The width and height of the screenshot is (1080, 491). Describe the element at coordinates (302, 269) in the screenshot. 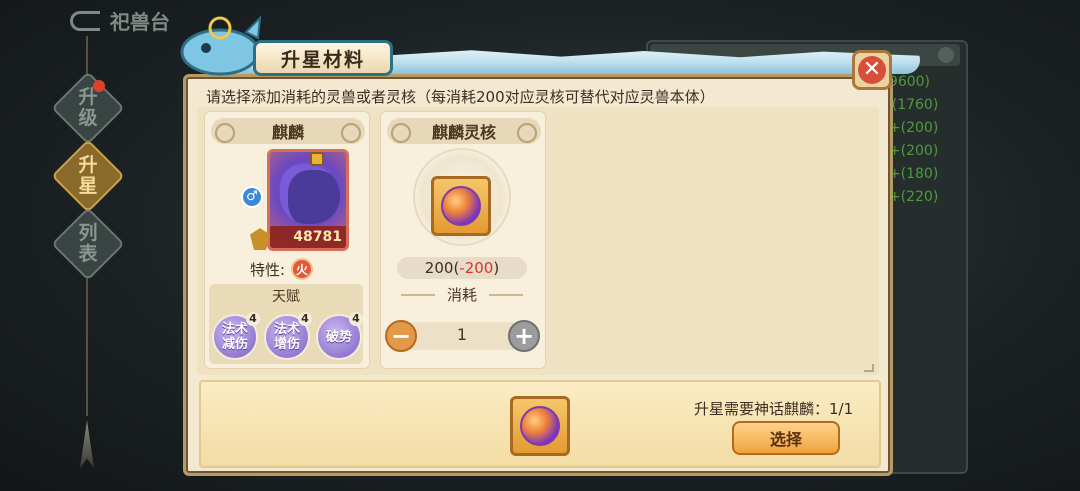

I see `fire-element-icon: 火` at that location.